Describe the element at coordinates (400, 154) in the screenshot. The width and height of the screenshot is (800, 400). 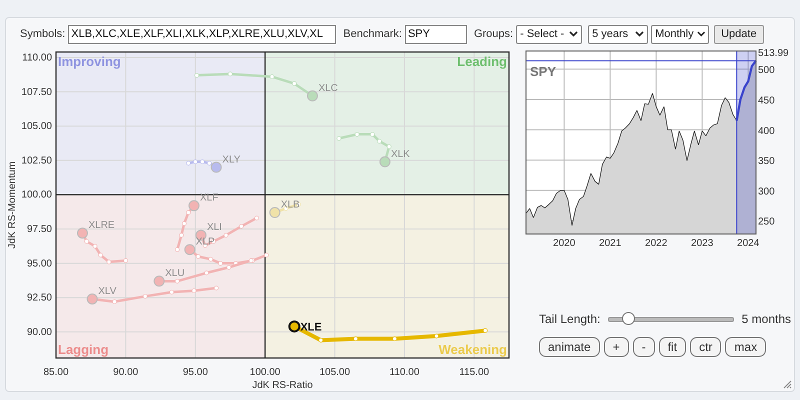
I see `symbol-label: XLK` at that location.